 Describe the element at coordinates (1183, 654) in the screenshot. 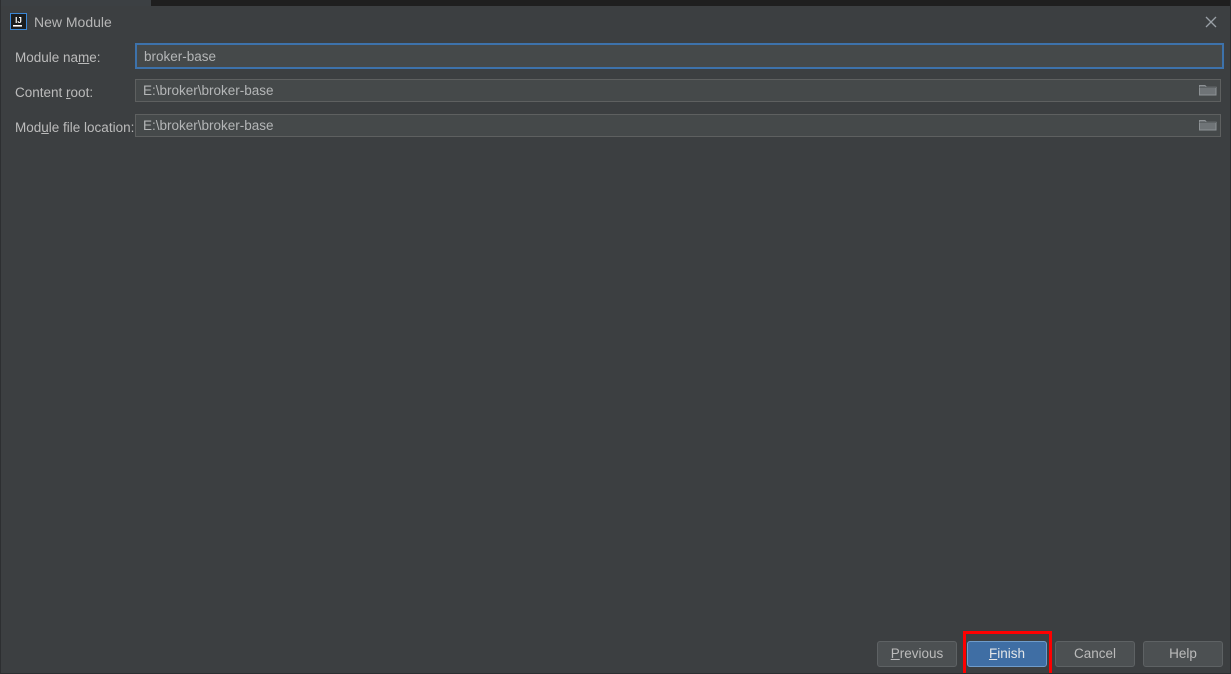

I see `help-button: Help` at that location.